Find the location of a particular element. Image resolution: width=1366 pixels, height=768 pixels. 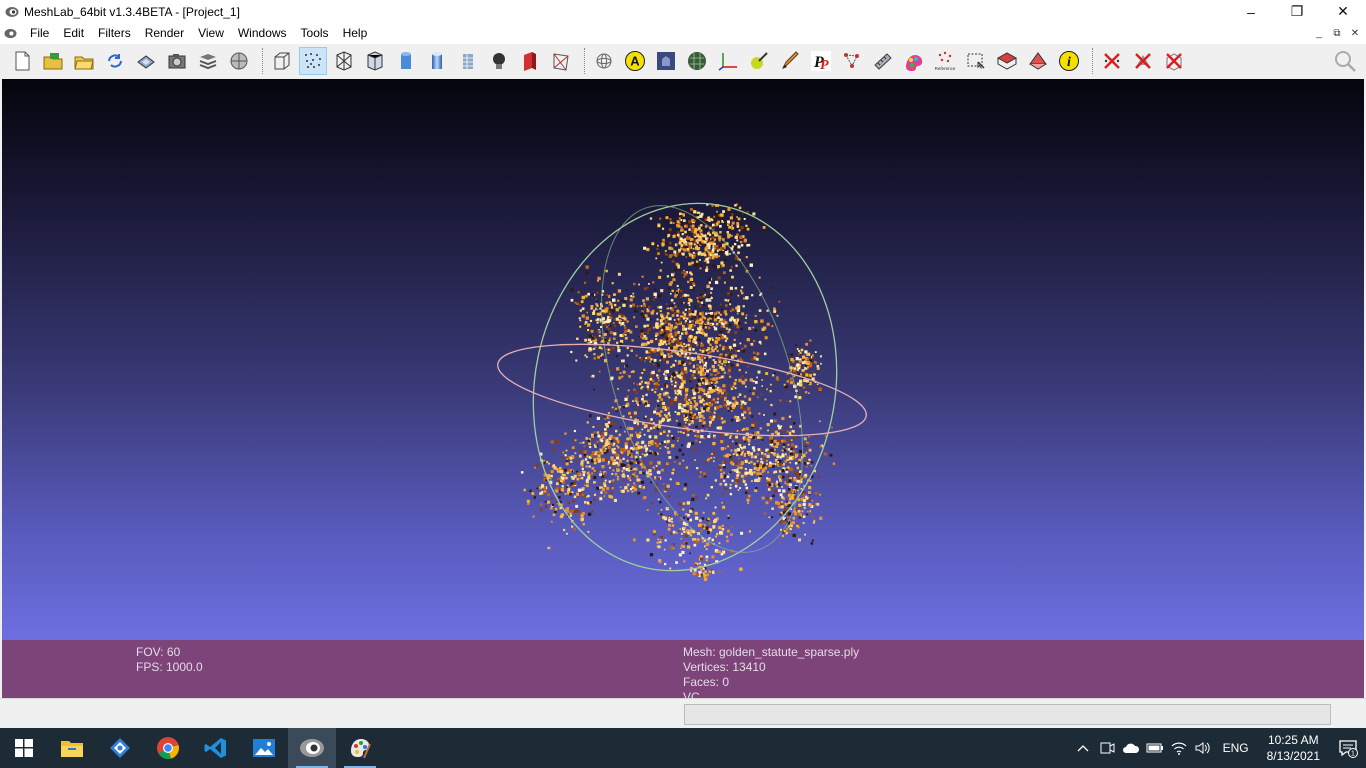

restore-button: ❐ is located at coordinates (1297, 11).